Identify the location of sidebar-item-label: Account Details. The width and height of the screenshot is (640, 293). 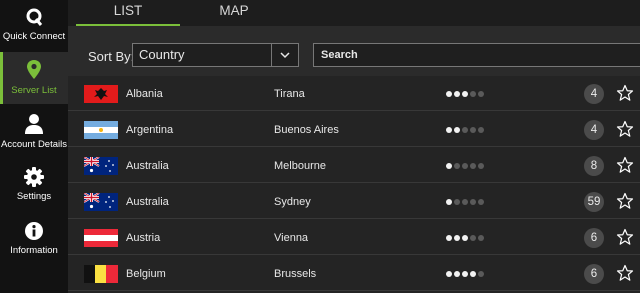
(33, 144).